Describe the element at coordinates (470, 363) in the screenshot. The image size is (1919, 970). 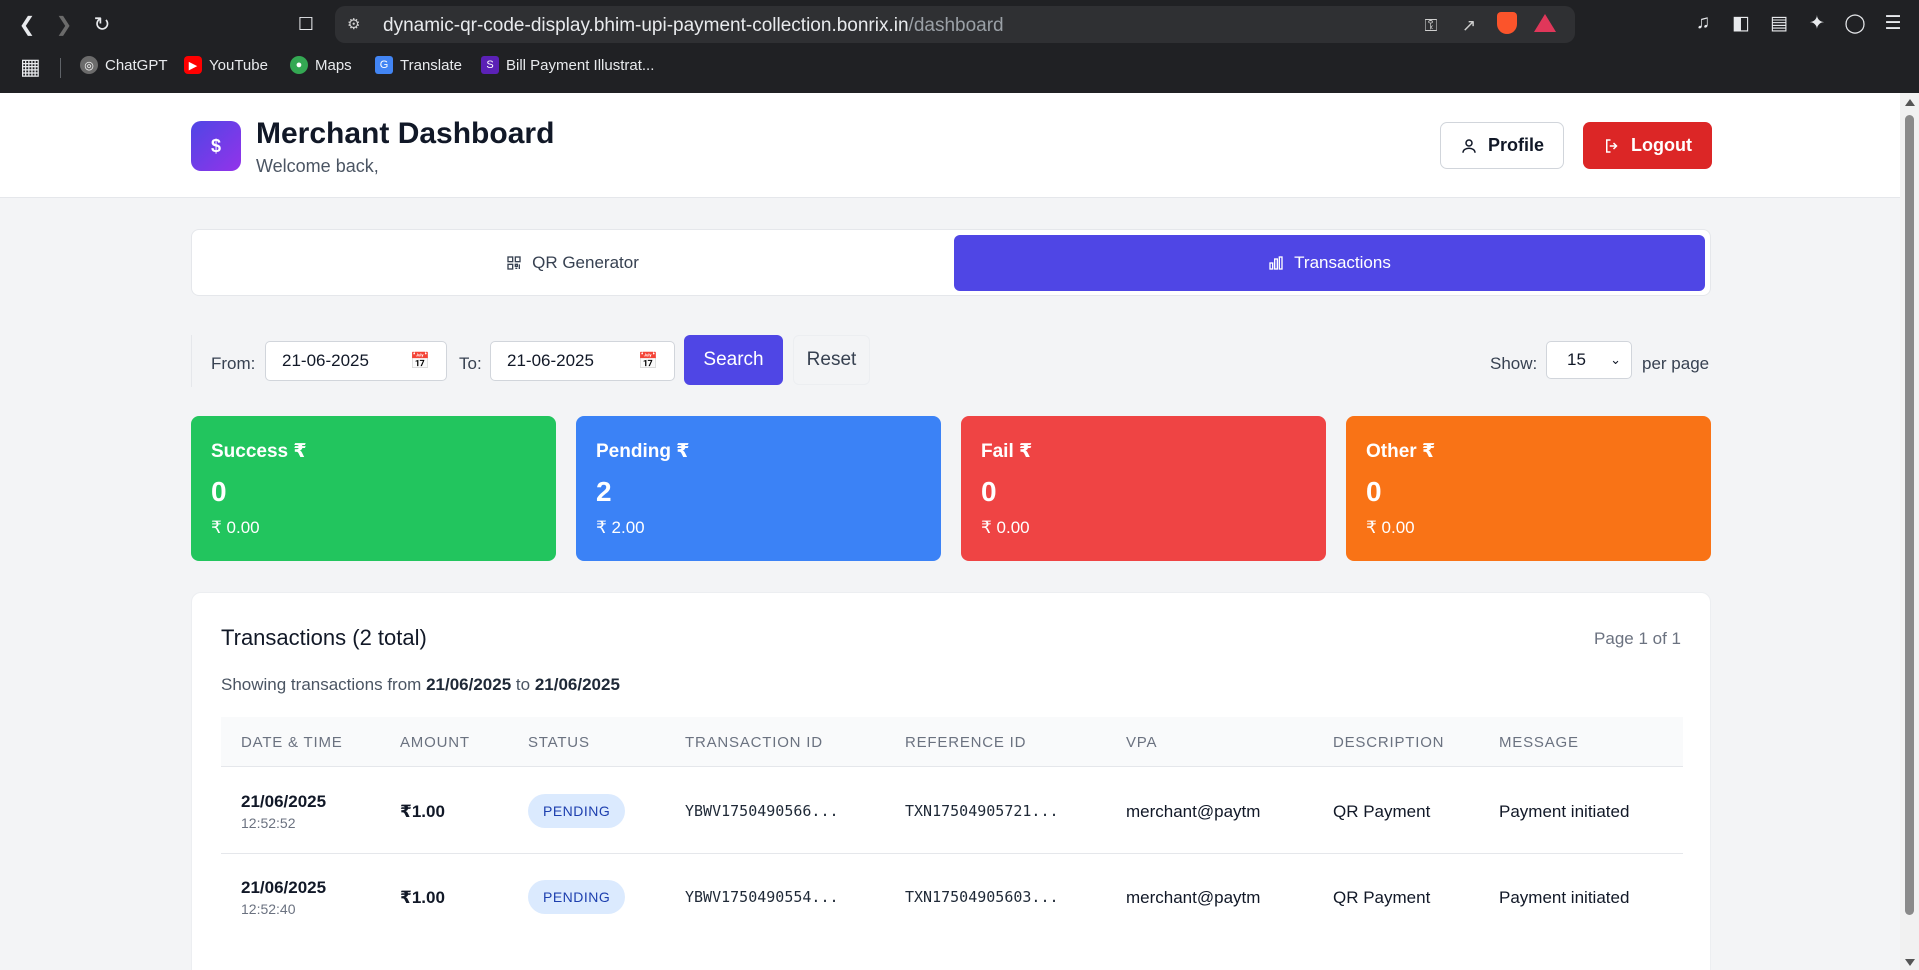
I see `to-label: To:` at that location.